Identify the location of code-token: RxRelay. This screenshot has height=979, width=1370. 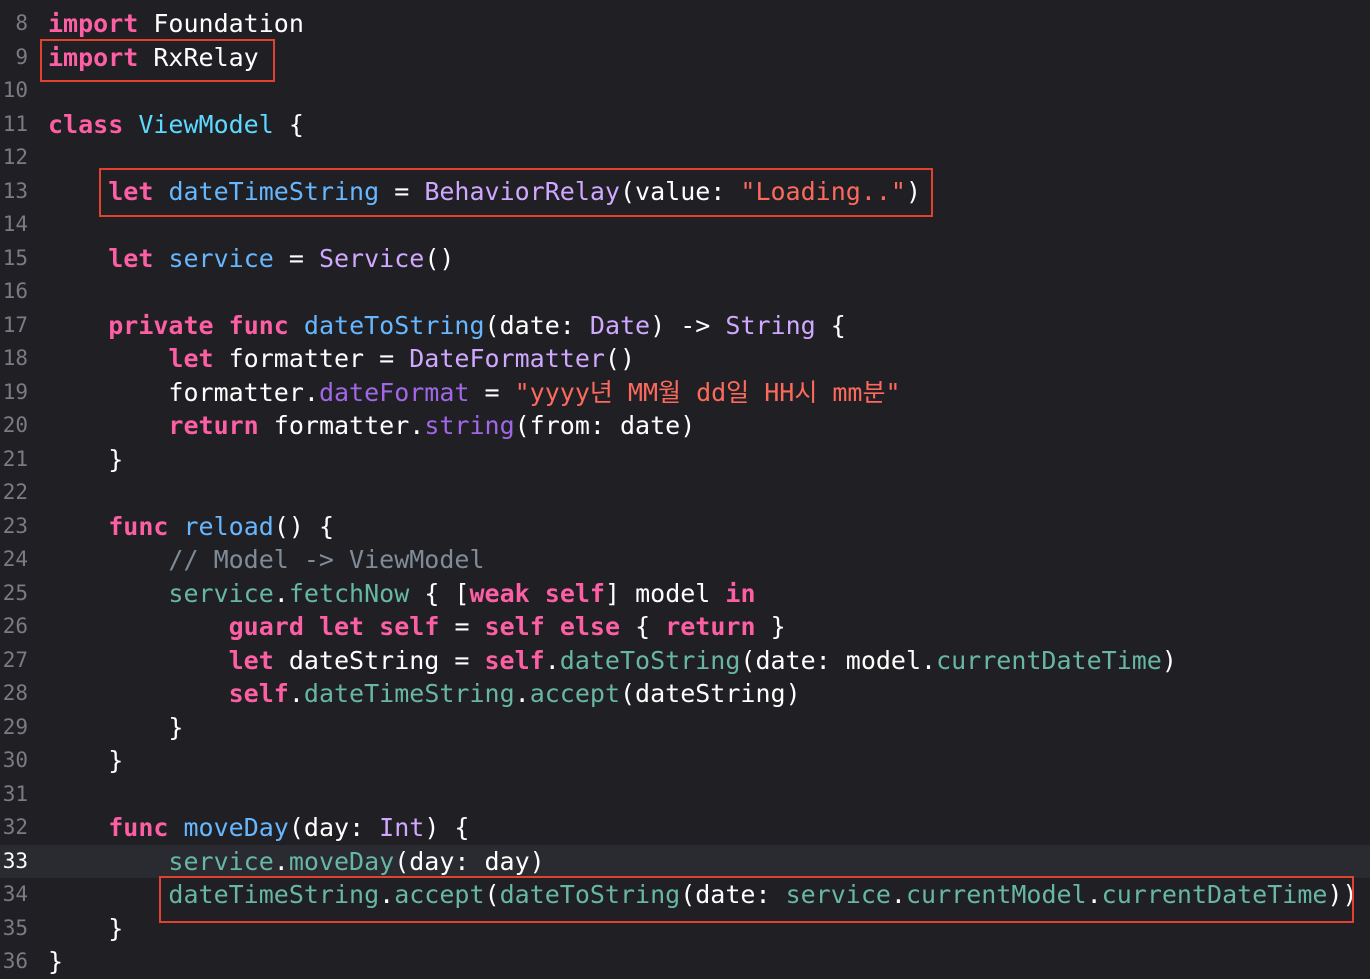
(198, 57).